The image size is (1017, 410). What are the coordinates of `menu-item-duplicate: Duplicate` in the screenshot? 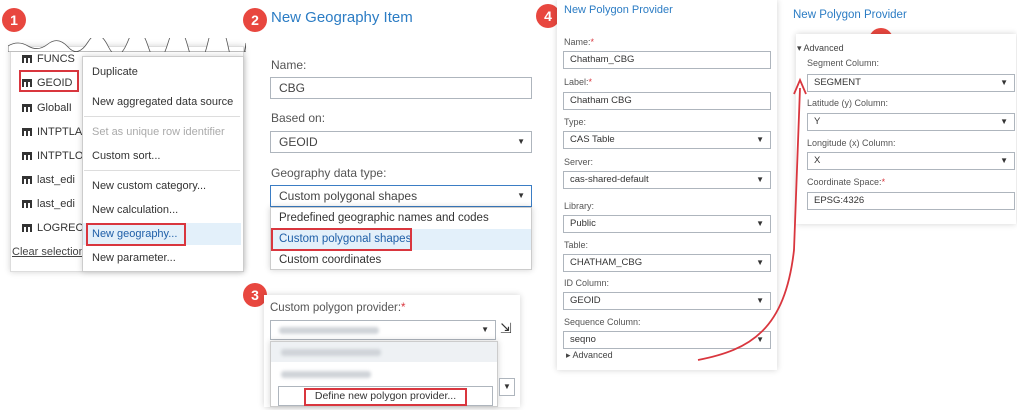 It's located at (115, 72).